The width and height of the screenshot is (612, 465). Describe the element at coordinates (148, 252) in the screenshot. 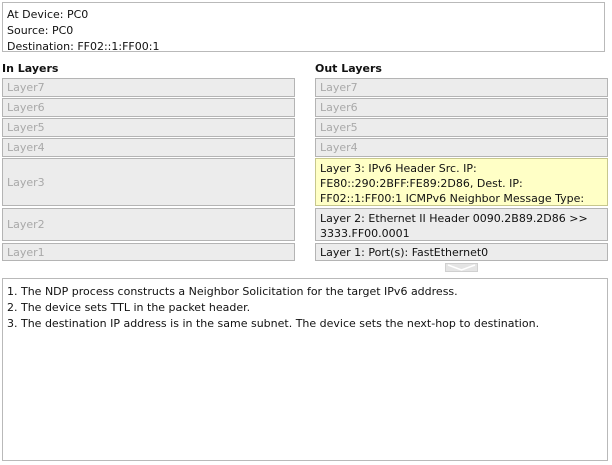

I see `in-layer-1: Layer1` at that location.